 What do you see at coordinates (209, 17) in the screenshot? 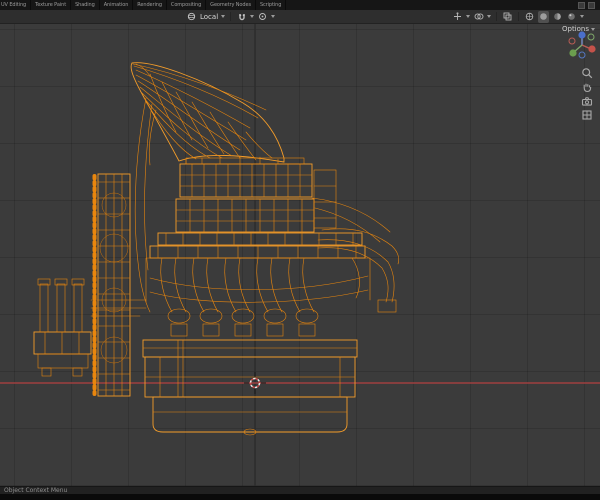
I see `orientation-dropdown: Local` at bounding box center [209, 17].